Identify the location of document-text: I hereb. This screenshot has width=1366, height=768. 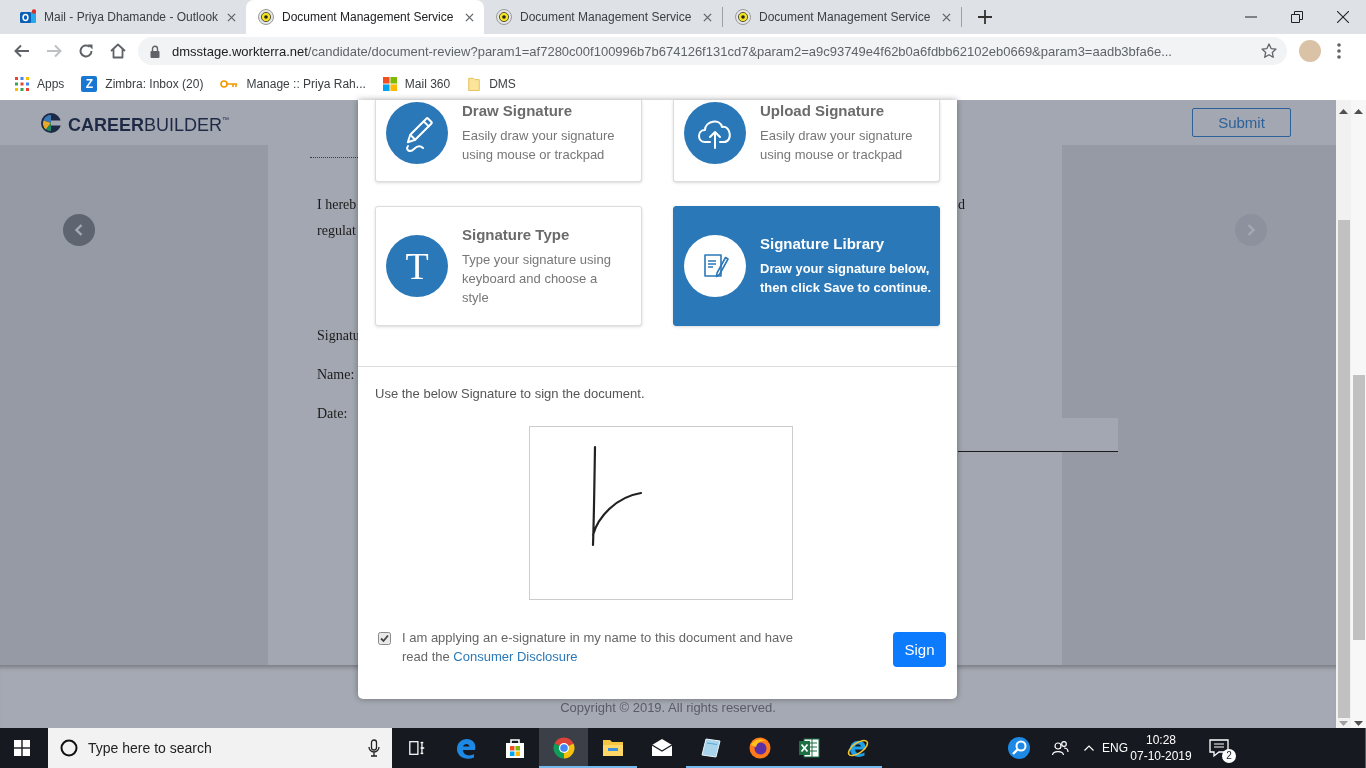
(337, 205).